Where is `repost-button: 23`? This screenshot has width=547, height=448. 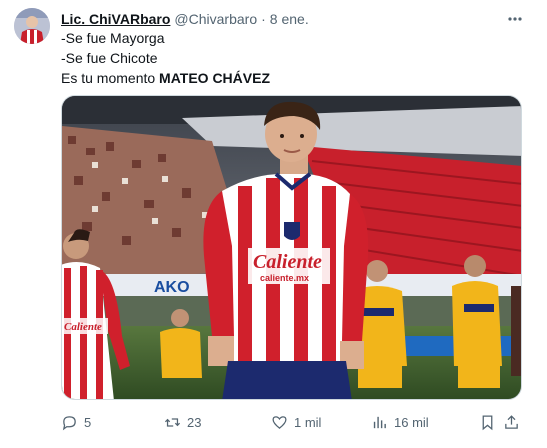 repost-button: 23 is located at coordinates (182, 422).